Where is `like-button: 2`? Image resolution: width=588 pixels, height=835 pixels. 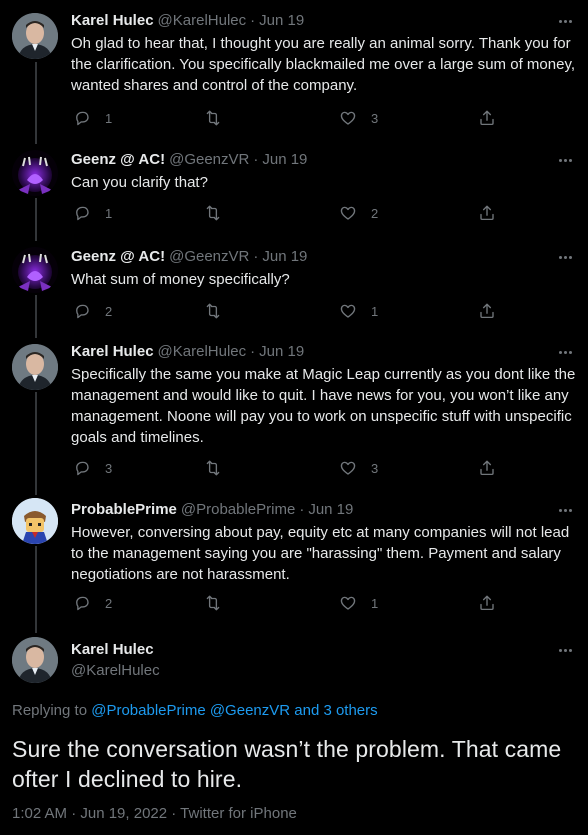
like-button: 2 is located at coordinates (358, 213).